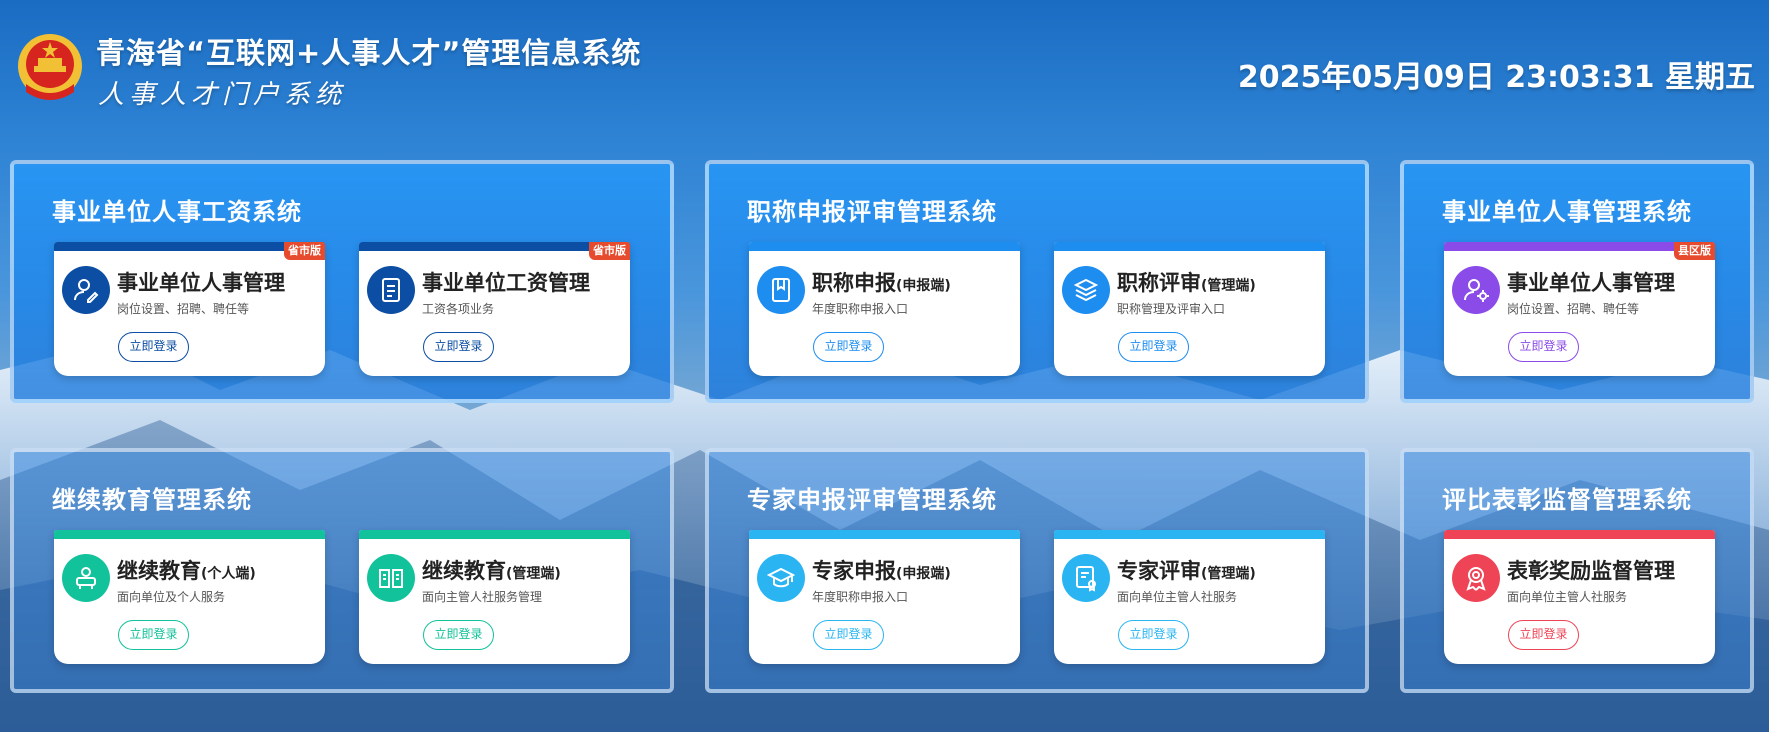 The width and height of the screenshot is (1769, 732). Describe the element at coordinates (1476, 290) in the screenshot. I see `user-gear-icon` at that location.